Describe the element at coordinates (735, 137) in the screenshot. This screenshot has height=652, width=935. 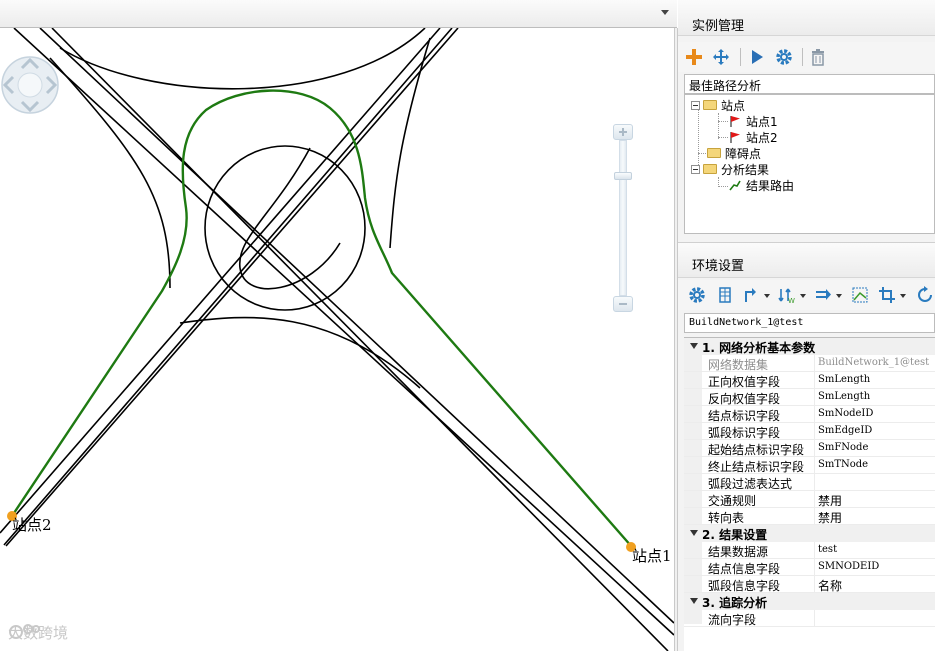
I see `flag-icon` at that location.